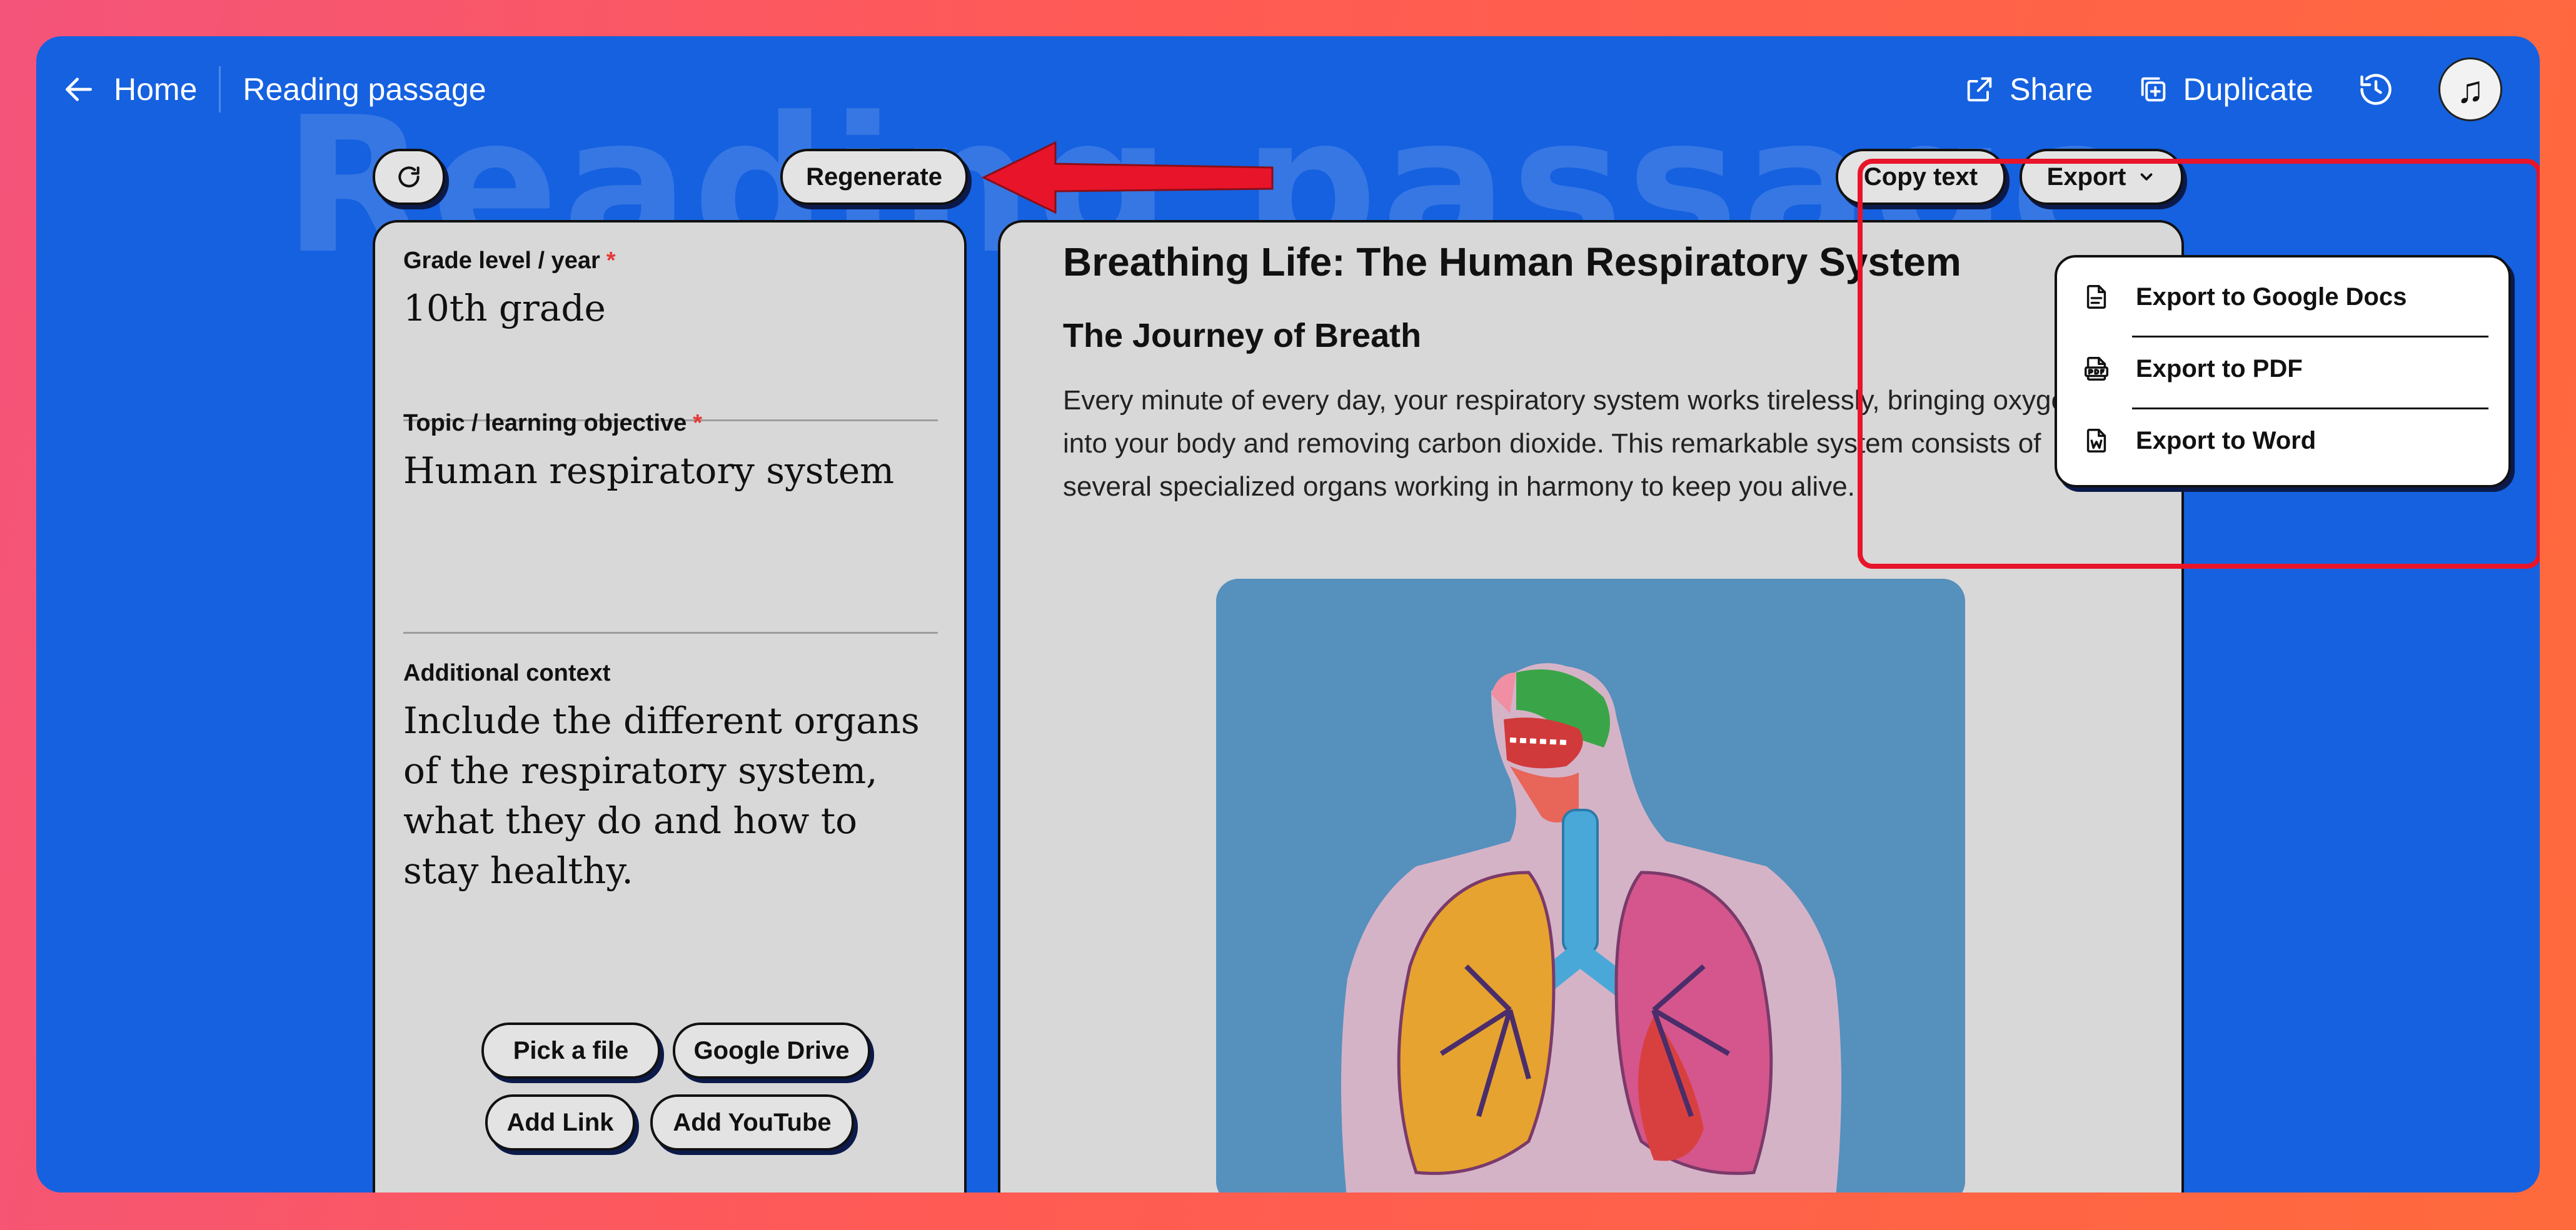 The width and height of the screenshot is (2576, 1230). I want to click on field-divider, so click(670, 633).